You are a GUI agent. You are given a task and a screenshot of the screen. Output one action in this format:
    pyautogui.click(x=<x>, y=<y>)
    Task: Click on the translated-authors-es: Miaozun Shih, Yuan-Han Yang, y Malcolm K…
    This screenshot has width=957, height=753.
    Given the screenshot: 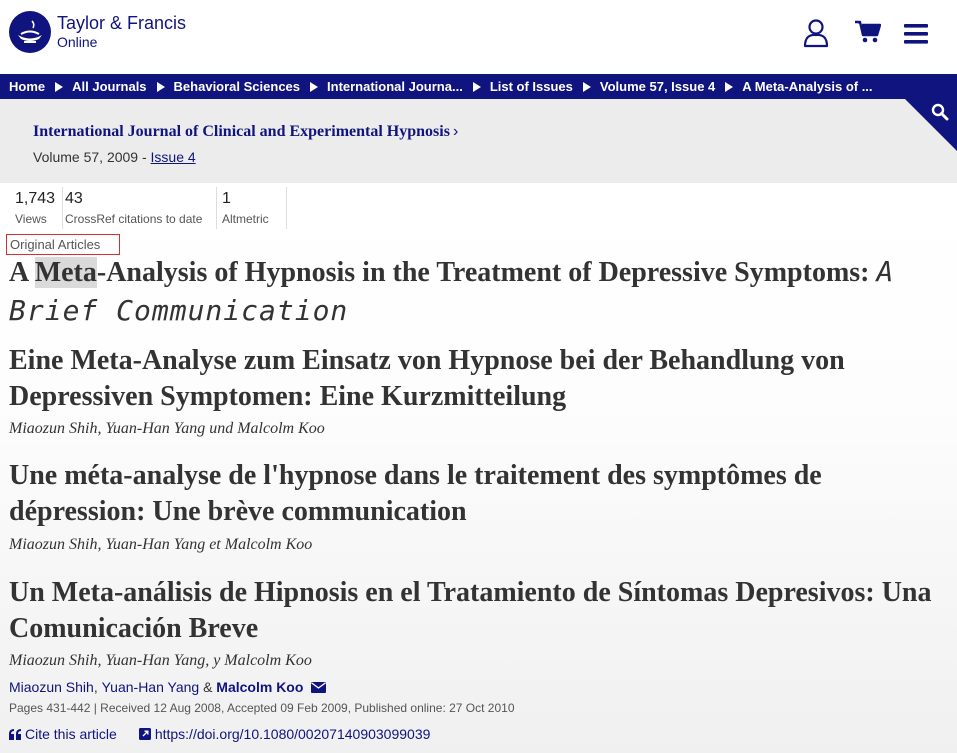 What is the action you would take?
    pyautogui.click(x=160, y=660)
    